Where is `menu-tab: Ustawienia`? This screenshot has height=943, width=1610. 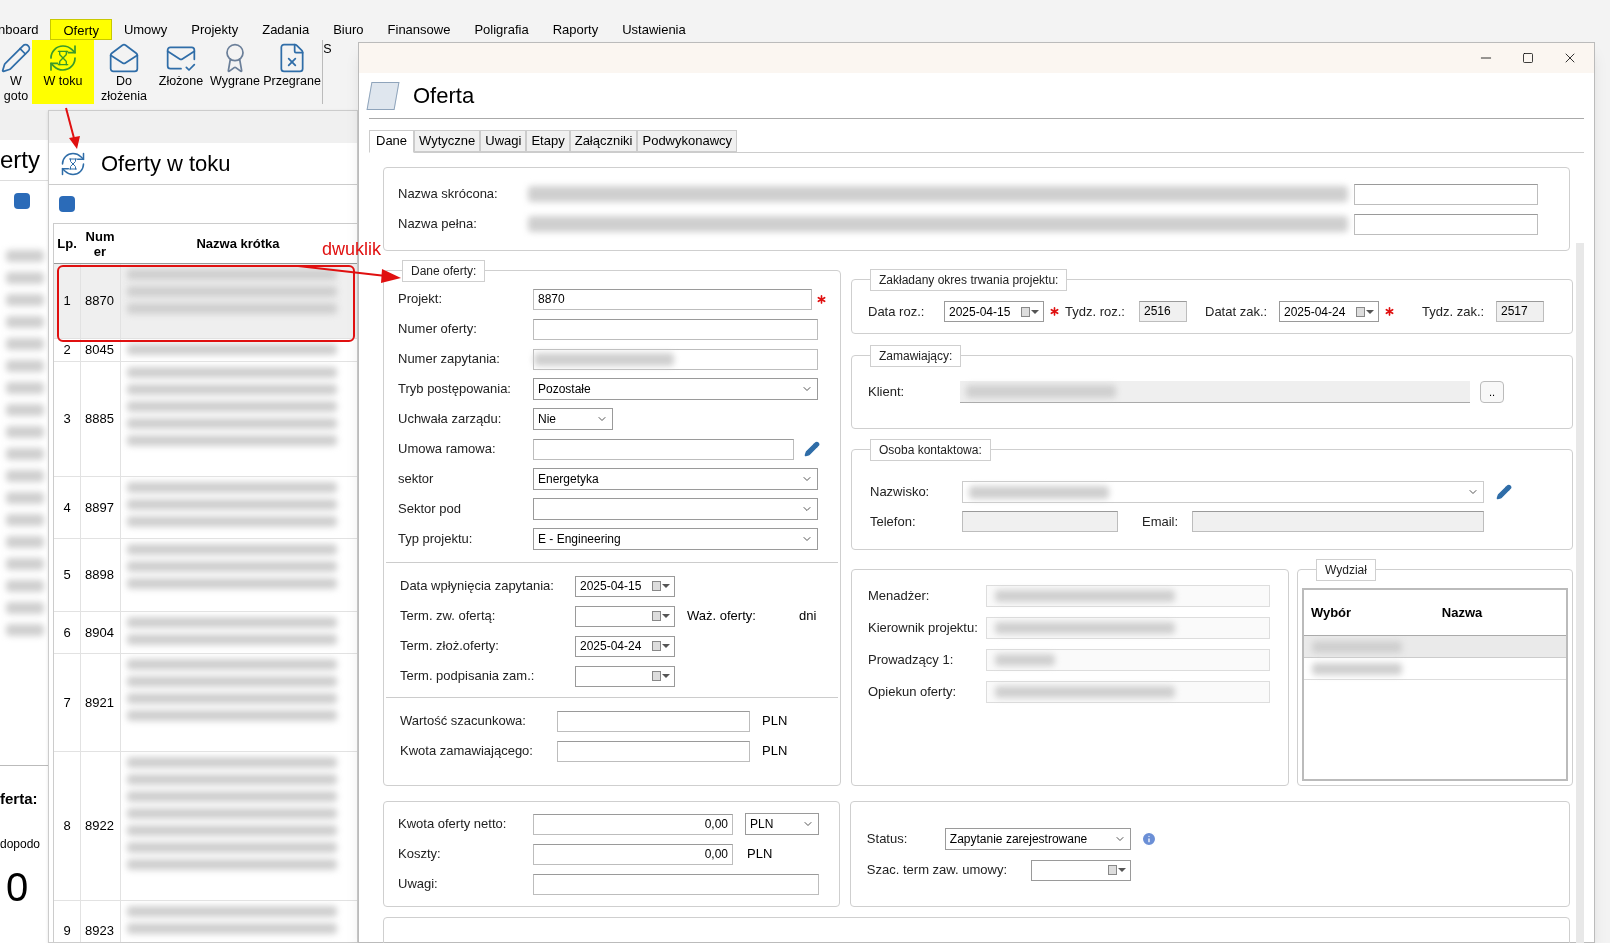 menu-tab: Ustawienia is located at coordinates (654, 29).